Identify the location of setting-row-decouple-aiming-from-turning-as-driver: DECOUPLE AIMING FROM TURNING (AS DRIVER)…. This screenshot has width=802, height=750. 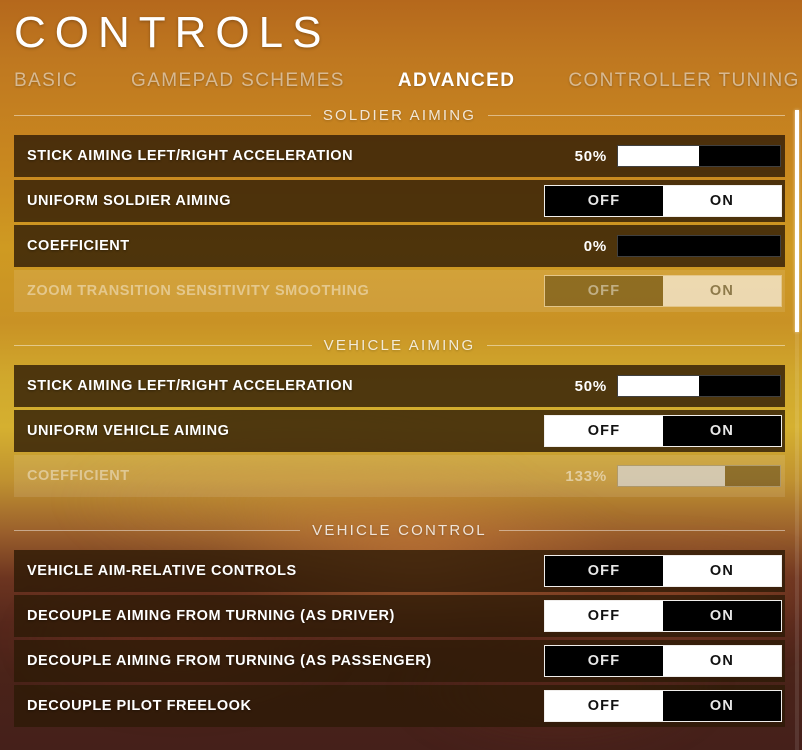
(399, 616).